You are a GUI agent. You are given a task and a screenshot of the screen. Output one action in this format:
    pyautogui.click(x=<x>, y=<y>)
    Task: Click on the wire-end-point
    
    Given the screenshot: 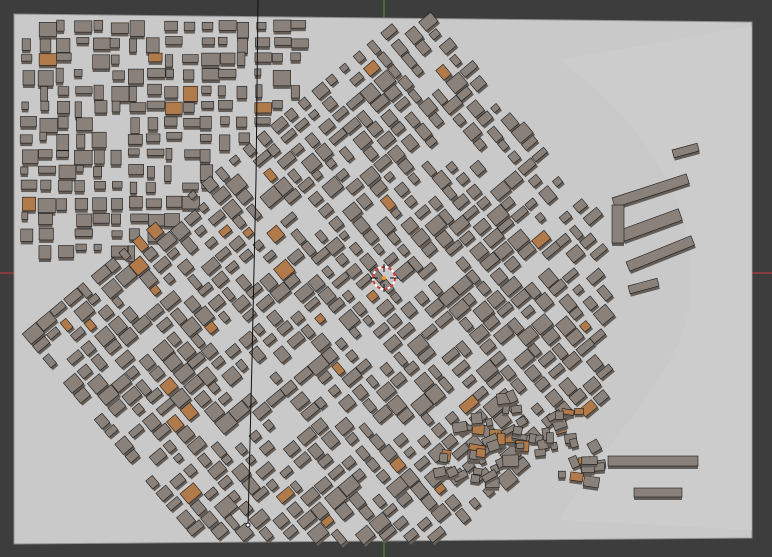 What is the action you would take?
    pyautogui.click(x=248, y=525)
    